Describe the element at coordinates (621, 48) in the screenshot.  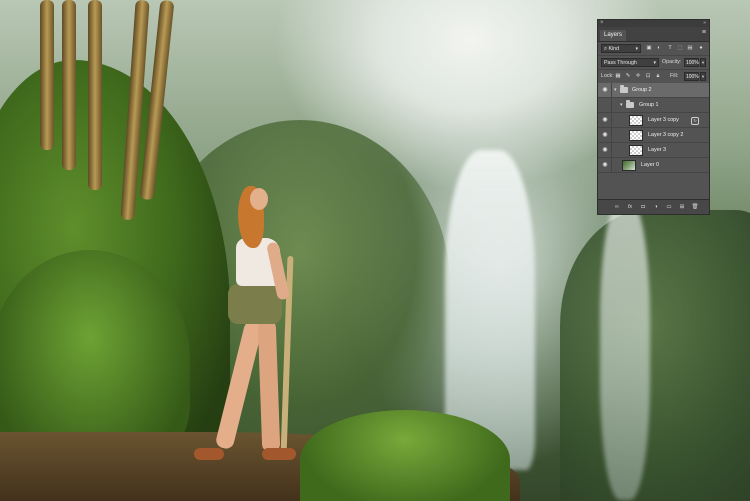
I see `kind-filter-select: ⌕ Kind ▾` at that location.